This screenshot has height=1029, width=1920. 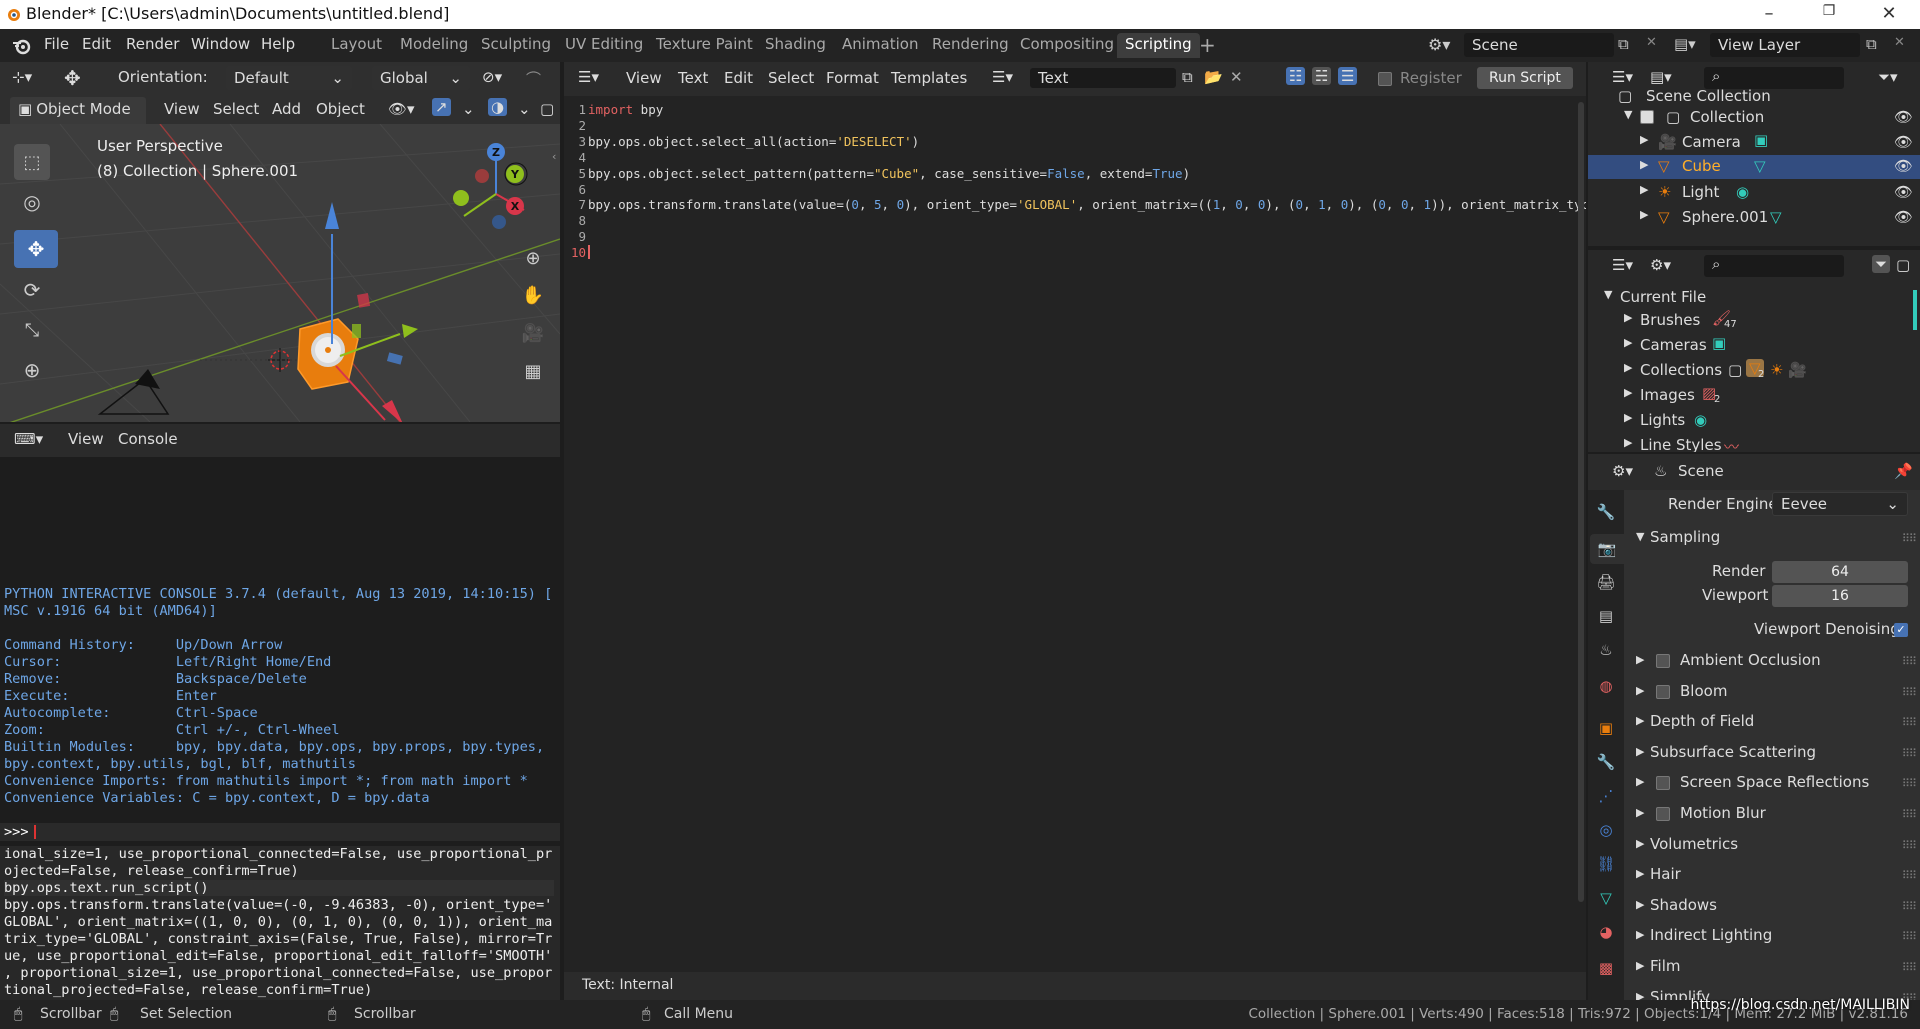 What do you see at coordinates (86, 439) in the screenshot?
I see `console-menu-view: View` at bounding box center [86, 439].